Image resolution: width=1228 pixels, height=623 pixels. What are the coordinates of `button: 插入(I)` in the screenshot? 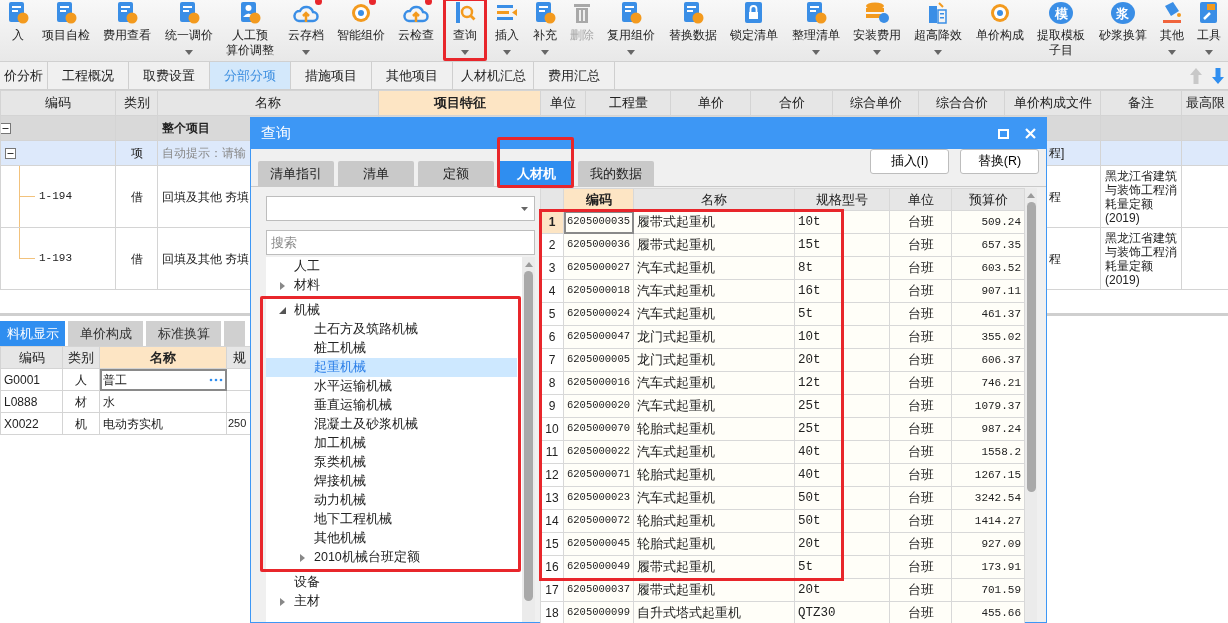 It's located at (909, 161).